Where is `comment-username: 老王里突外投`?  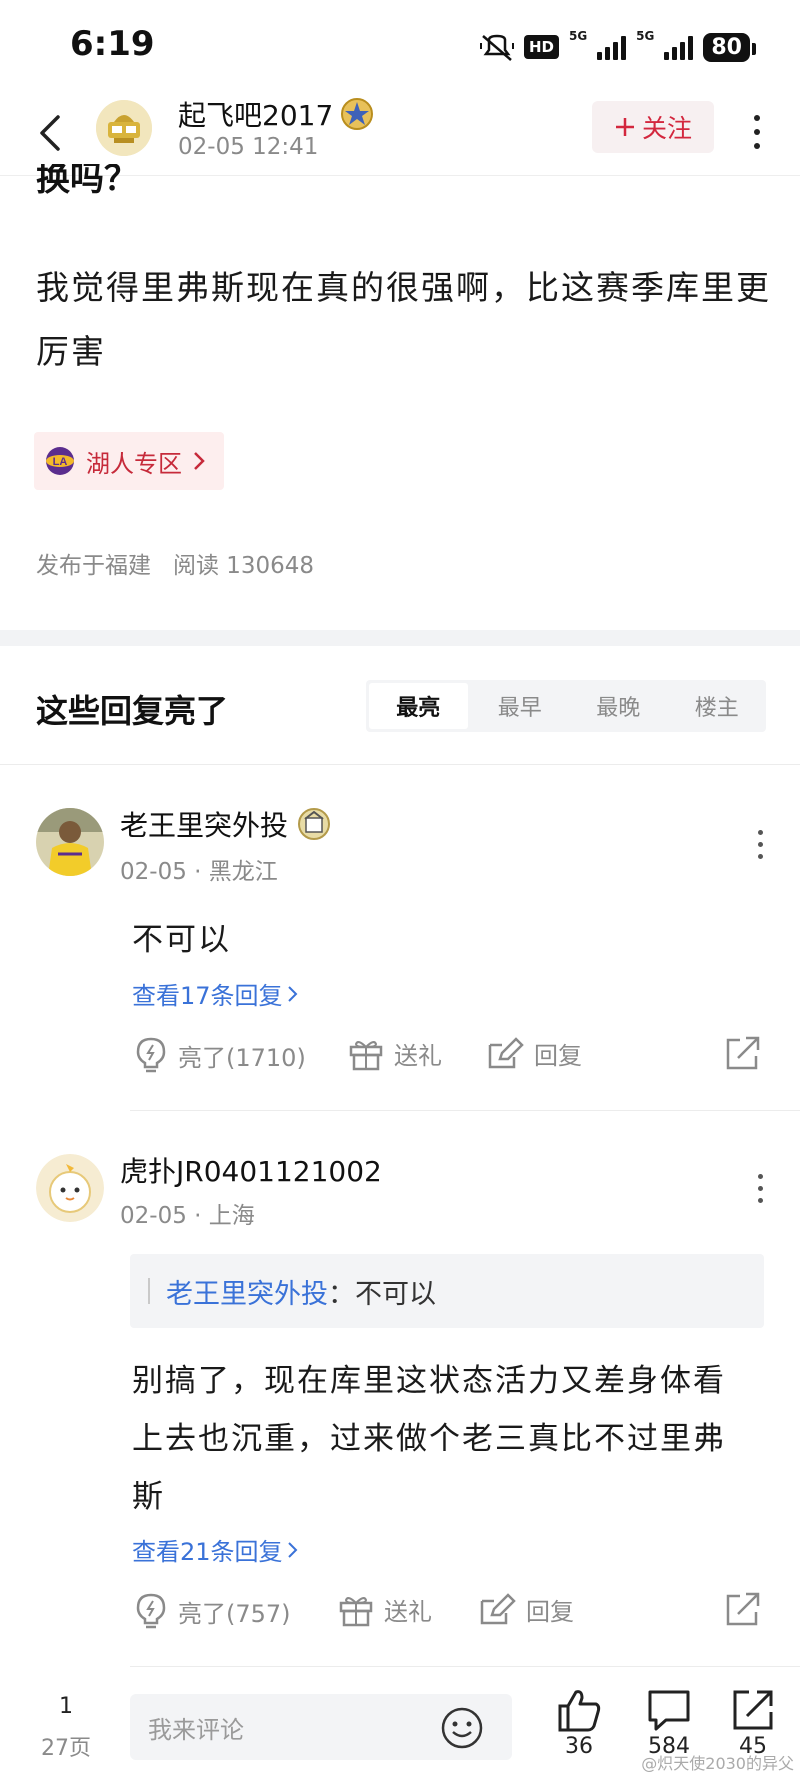 comment-username: 老王里突外投 is located at coordinates (226, 824).